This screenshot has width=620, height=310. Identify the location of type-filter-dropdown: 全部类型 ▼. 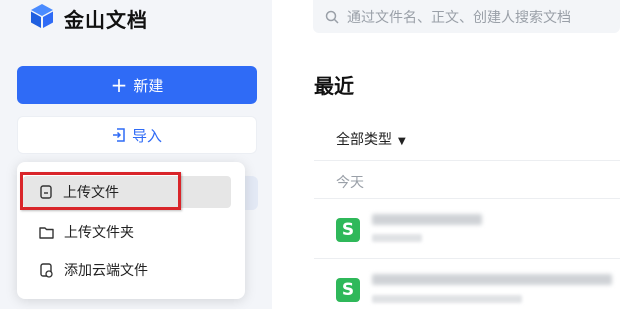
(371, 139).